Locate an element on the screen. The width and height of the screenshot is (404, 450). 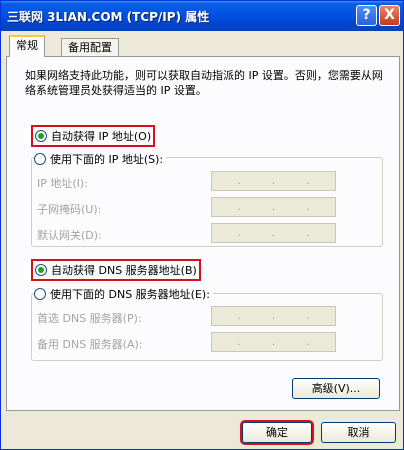
manual-dns-radio: 使用下面的 DNS 服务器地址(E): is located at coordinates (123, 294).